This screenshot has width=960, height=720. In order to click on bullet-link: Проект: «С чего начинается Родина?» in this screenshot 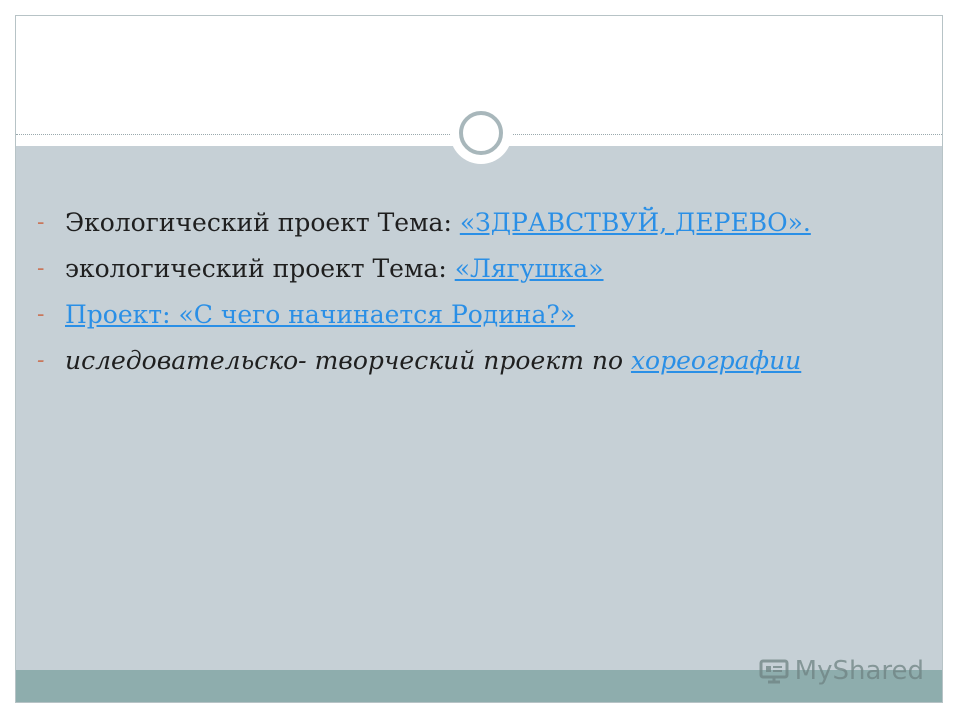, I will do `click(320, 314)`.